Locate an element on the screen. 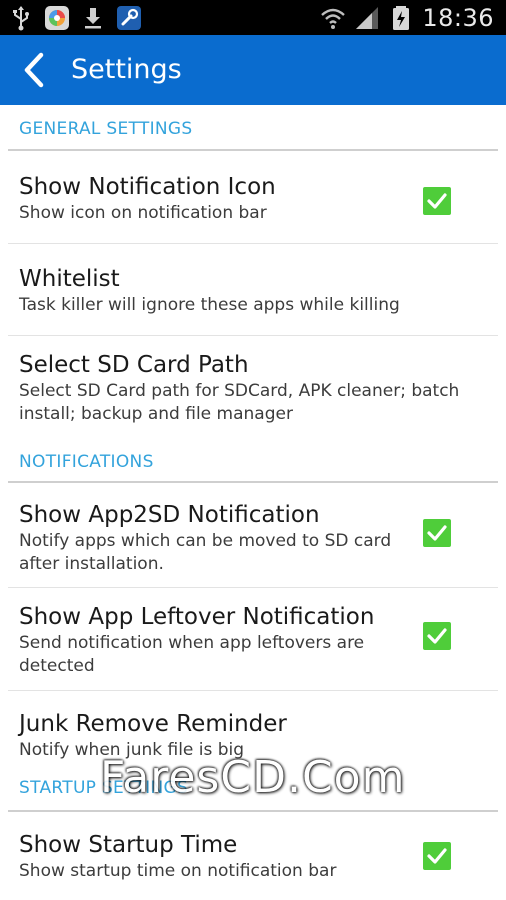 Image resolution: width=506 pixels, height=900 pixels. pref-title: Show Startup Time is located at coordinates (128, 845).